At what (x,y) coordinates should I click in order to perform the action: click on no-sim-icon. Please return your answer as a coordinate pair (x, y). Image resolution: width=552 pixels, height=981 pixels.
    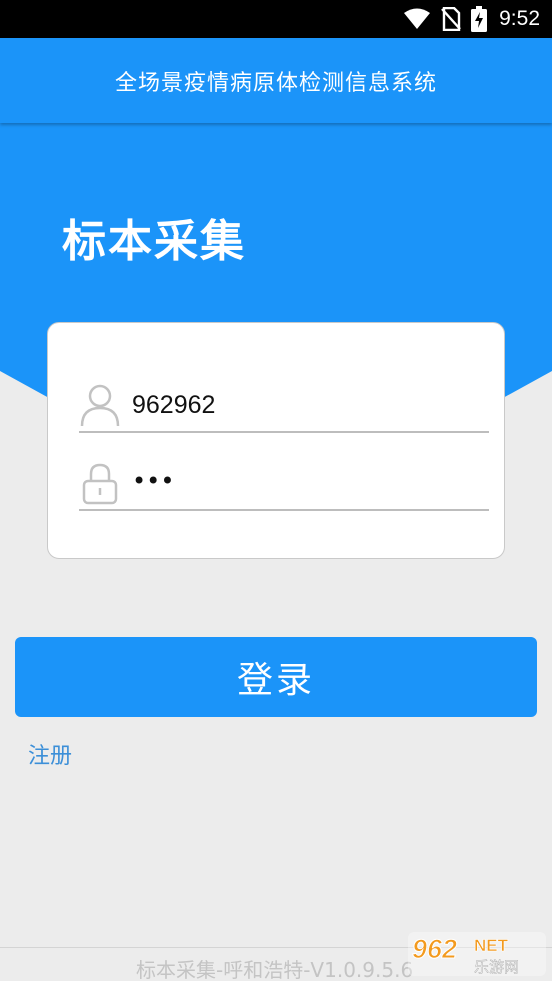
    Looking at the image, I should click on (451, 19).